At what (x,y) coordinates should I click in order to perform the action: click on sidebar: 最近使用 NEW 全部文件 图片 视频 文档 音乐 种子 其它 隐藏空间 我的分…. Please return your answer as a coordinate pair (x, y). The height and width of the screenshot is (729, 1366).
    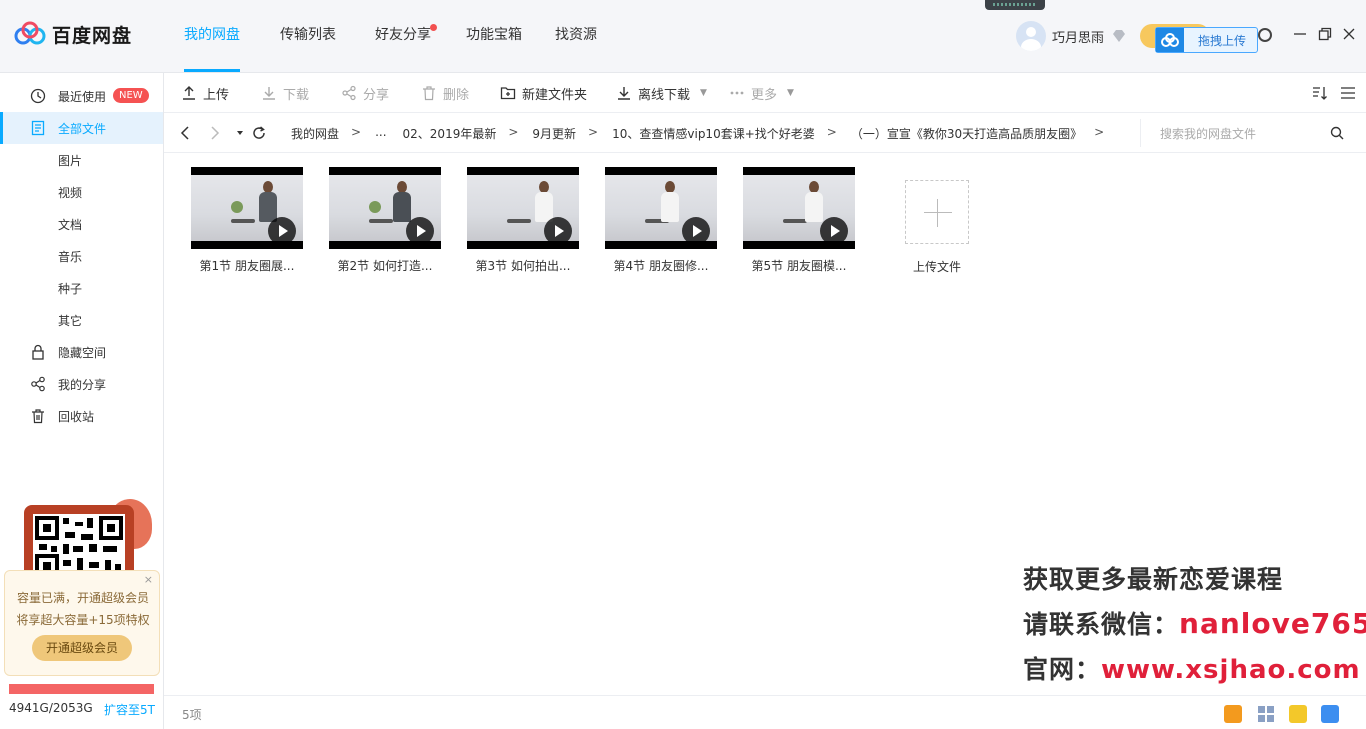
    Looking at the image, I should click on (82, 401).